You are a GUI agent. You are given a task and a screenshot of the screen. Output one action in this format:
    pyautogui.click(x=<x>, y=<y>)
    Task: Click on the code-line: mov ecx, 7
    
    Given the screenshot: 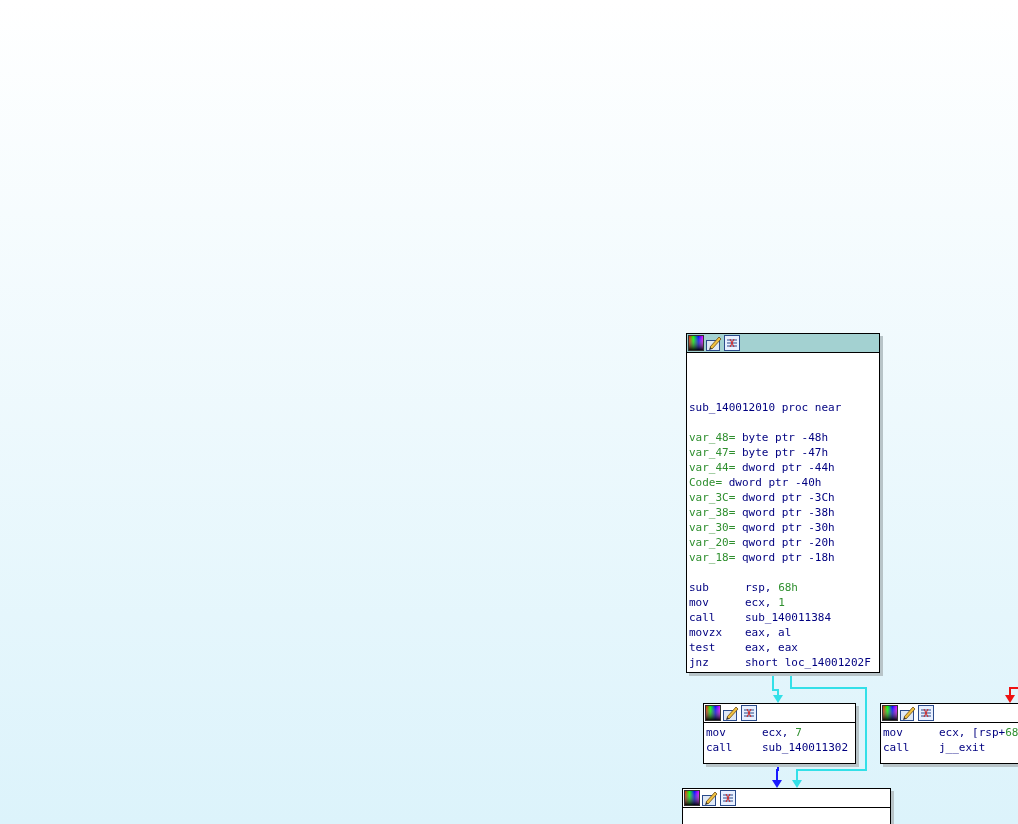 What is the action you would take?
    pyautogui.click(x=754, y=732)
    